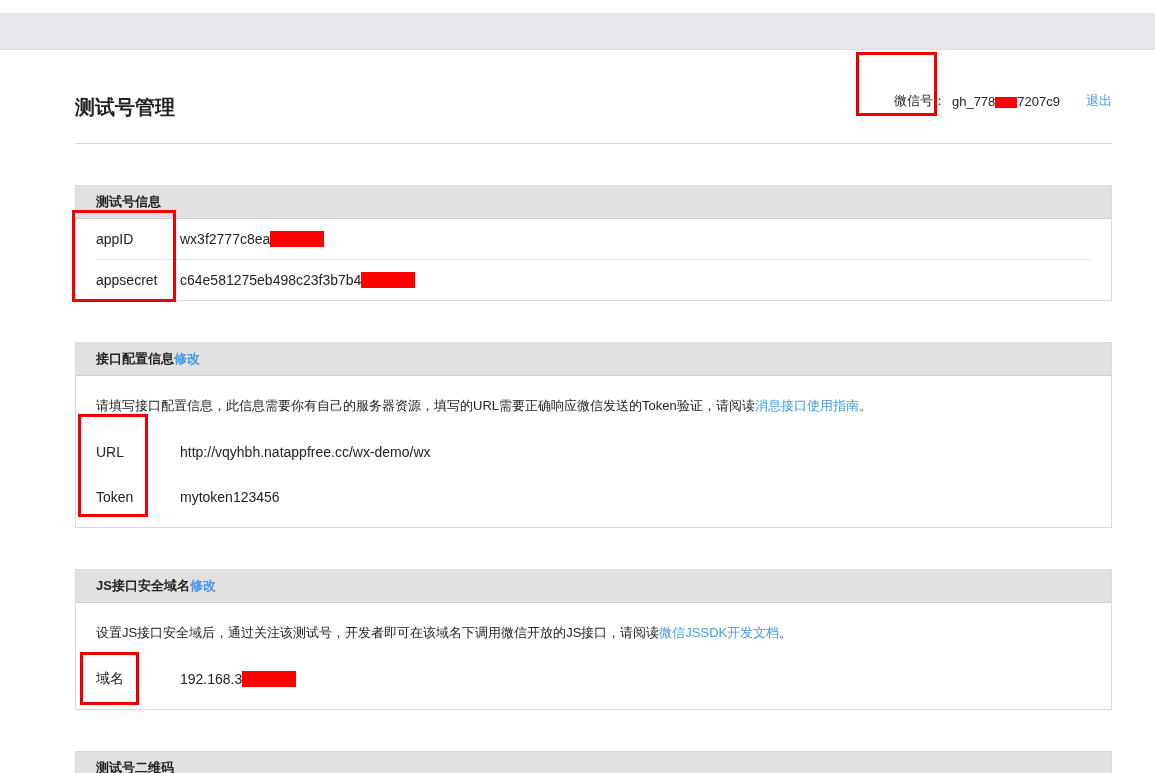  I want to click on field-value: http://vqyhbh.natappfree.cc/wx-demo/wx, so click(305, 451).